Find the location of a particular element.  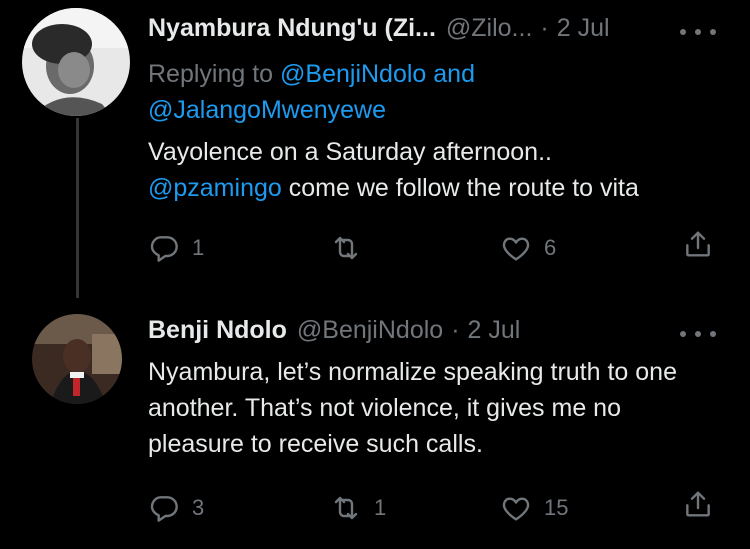

mention-link: @JalangoMwenyewe is located at coordinates (267, 110).